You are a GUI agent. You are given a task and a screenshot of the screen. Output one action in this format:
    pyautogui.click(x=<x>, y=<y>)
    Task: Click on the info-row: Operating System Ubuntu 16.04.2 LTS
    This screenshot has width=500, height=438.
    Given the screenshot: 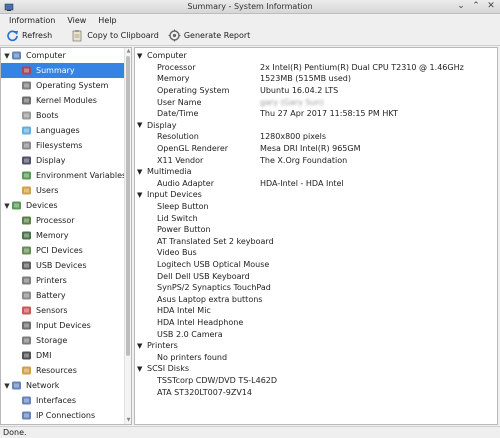 What is the action you would take?
    pyautogui.click(x=316, y=91)
    